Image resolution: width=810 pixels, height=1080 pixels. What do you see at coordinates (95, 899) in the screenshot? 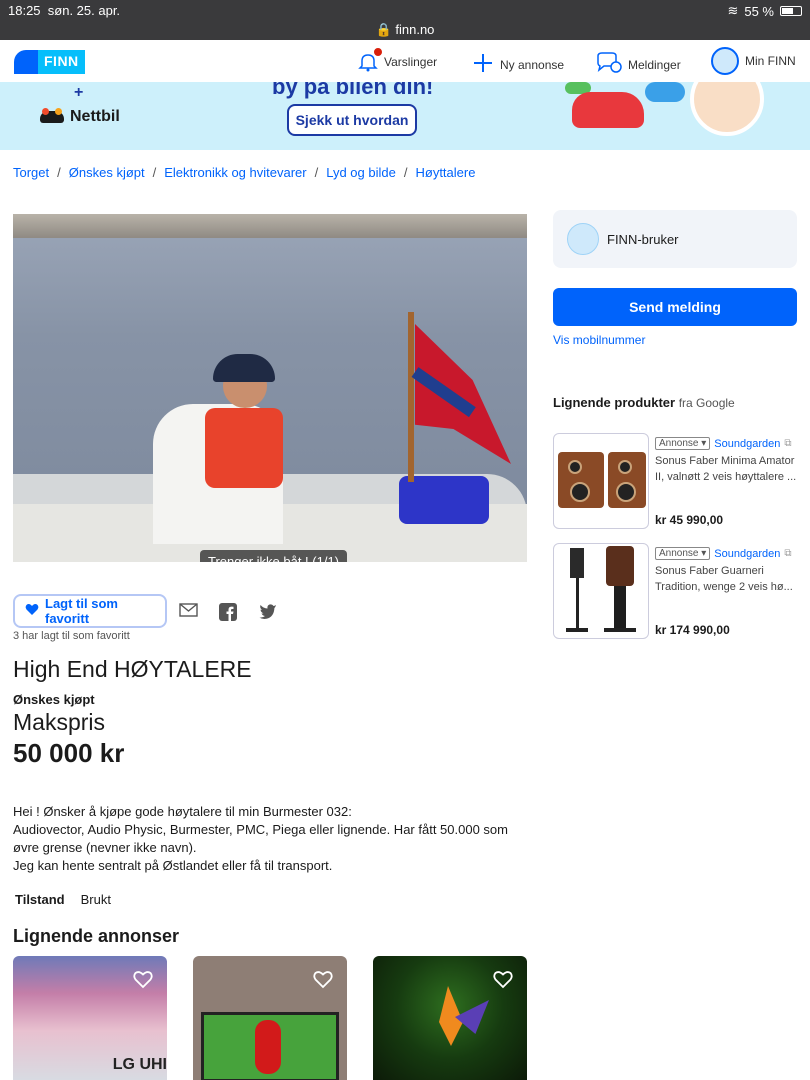
I see `condition-value: Brukt` at bounding box center [95, 899].